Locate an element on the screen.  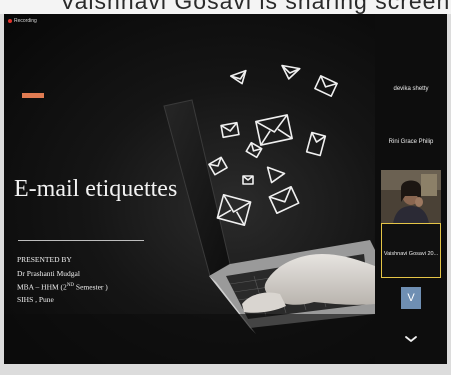
caption-text: Vaishnavi Gosavi is sharing screen is located at coordinates (255, 7).